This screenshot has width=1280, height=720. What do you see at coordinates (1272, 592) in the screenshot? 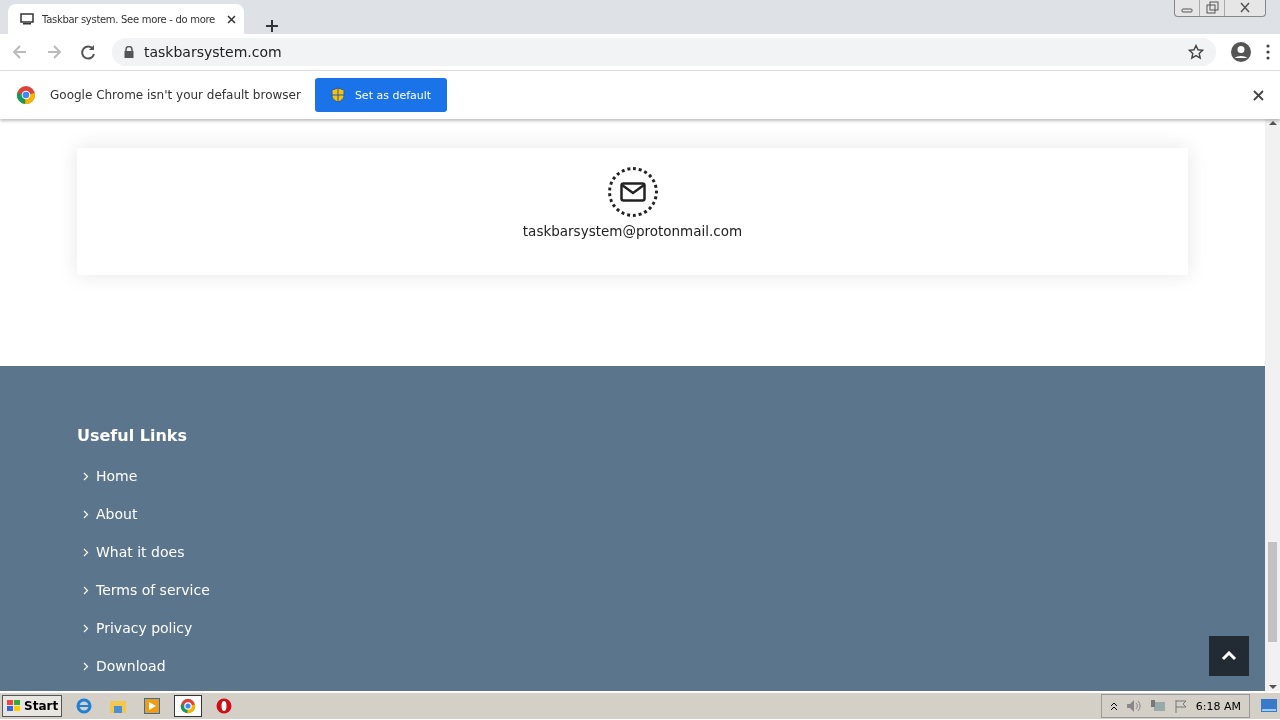
I see `scrollbar-thumb` at bounding box center [1272, 592].